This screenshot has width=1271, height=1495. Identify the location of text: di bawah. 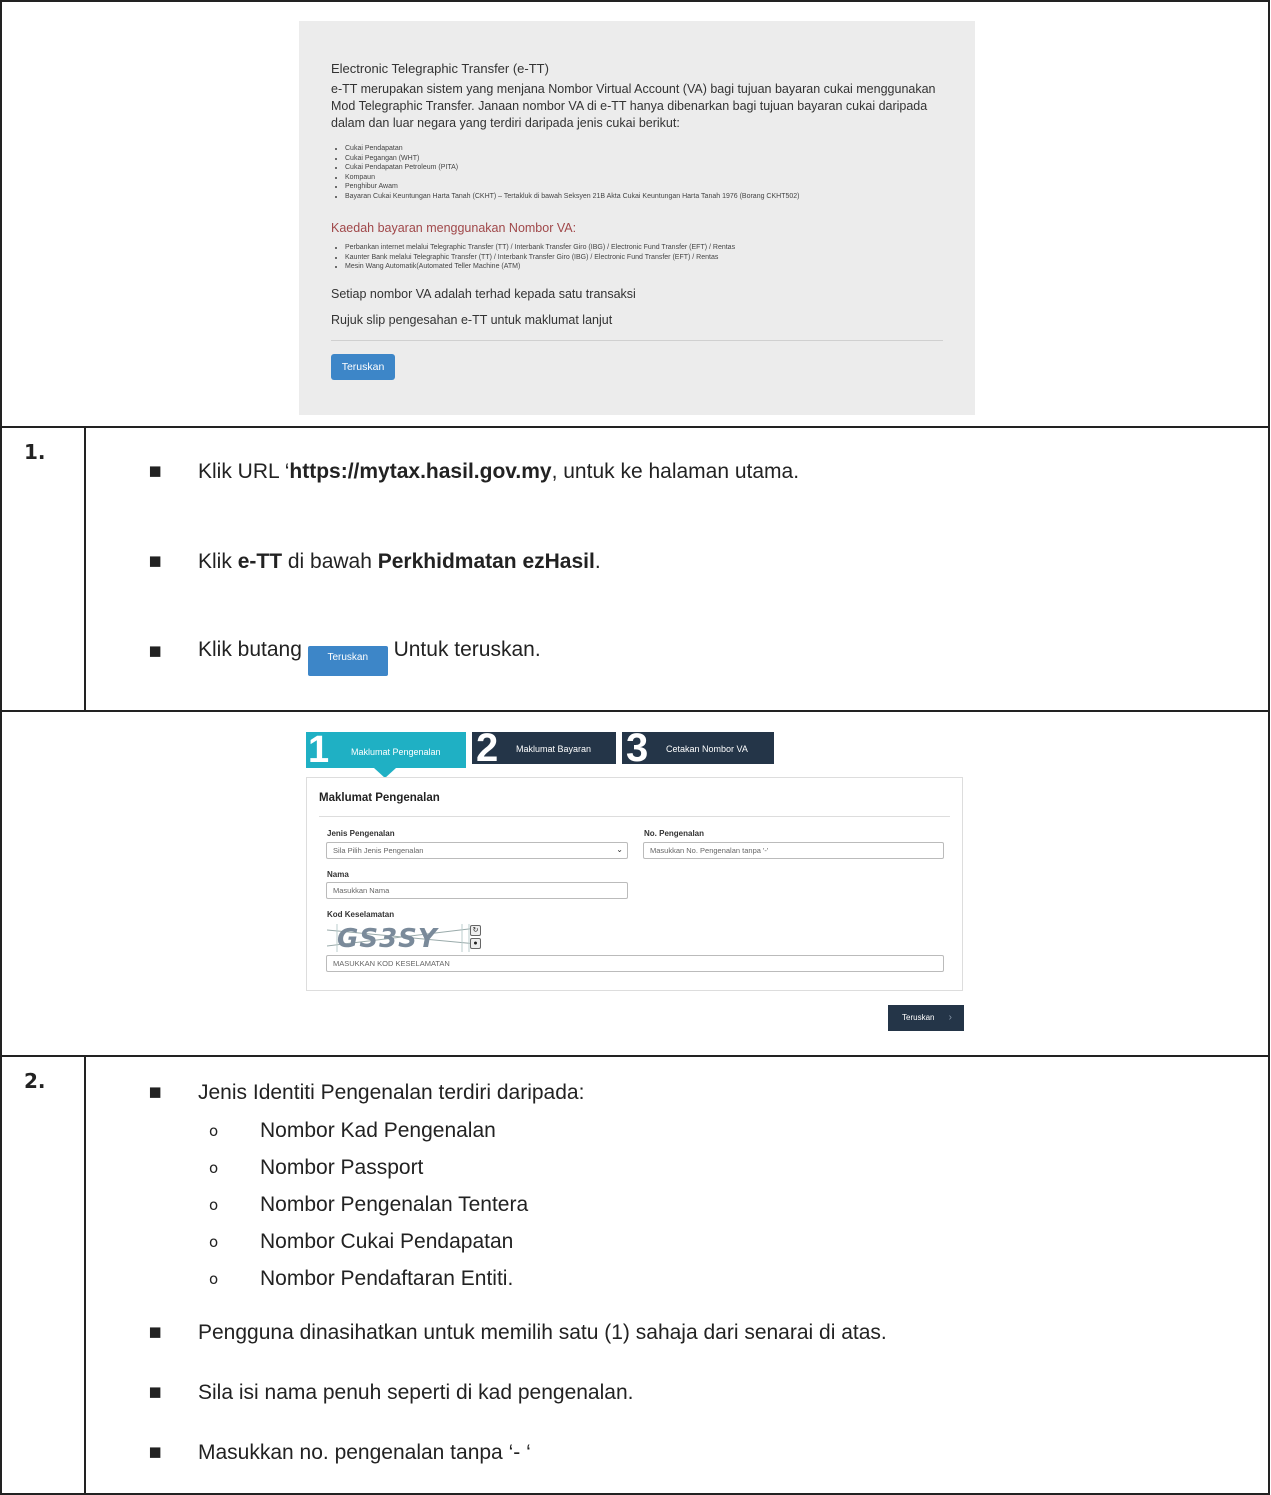
(330, 561).